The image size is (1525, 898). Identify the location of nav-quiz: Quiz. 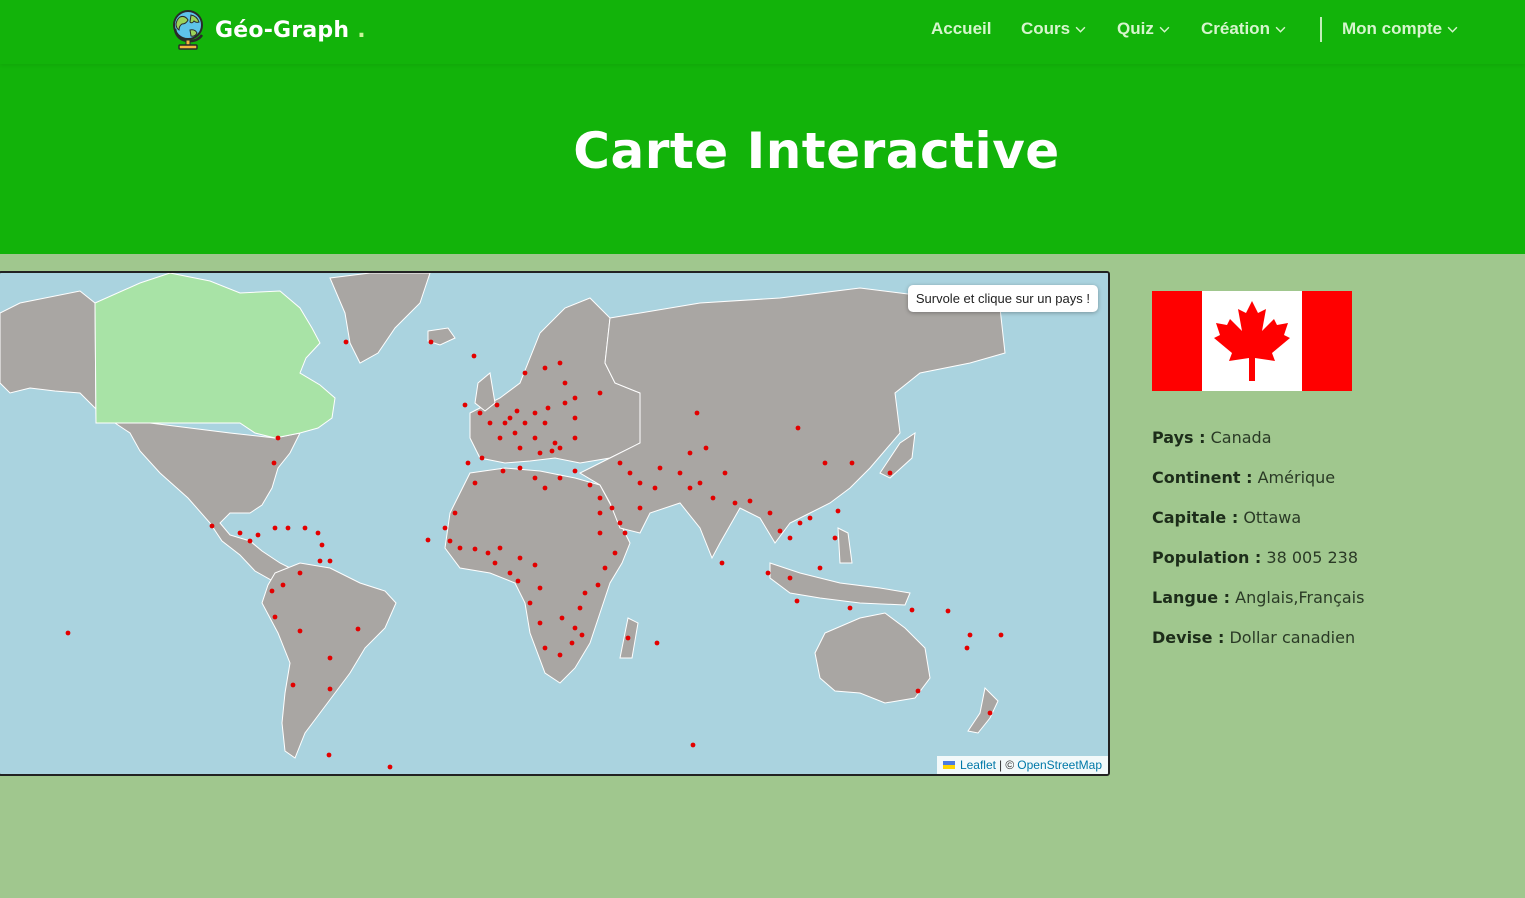
(1143, 29).